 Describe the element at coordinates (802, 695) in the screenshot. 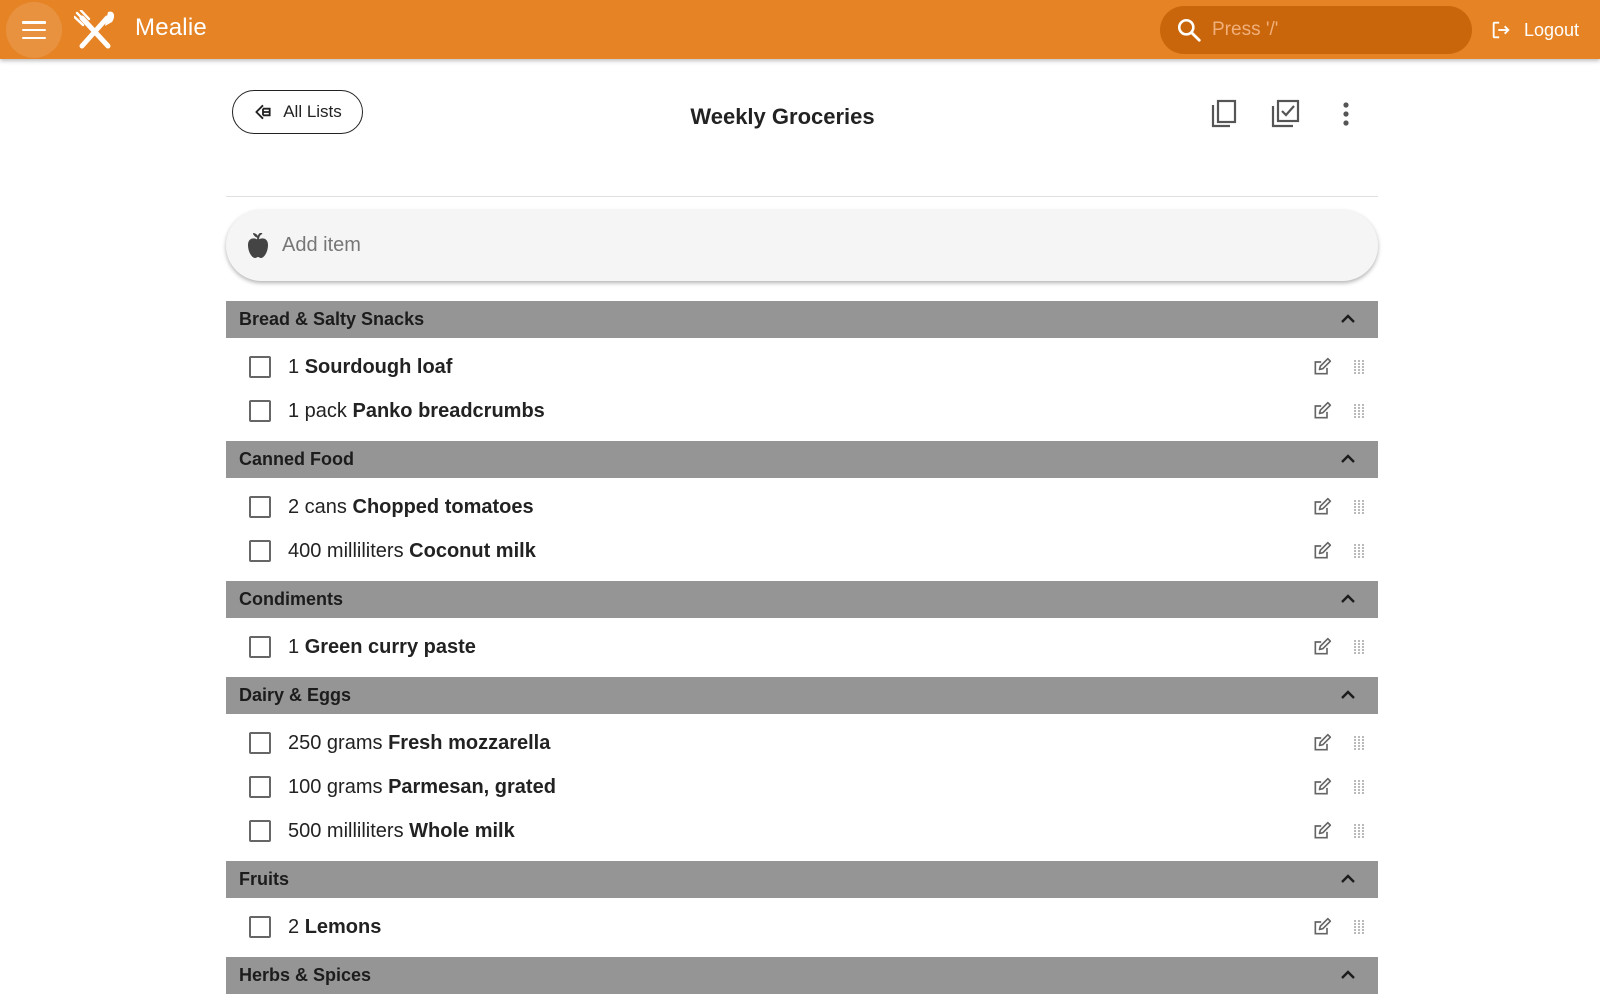

I see `category-header: Dairy & Eggs` at that location.